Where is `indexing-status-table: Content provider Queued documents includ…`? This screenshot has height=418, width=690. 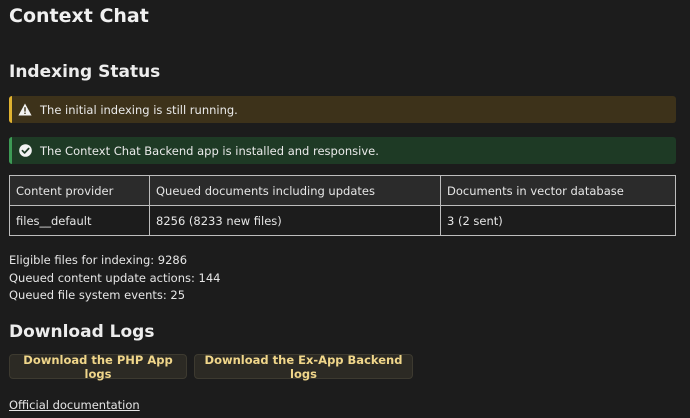
indexing-status-table: Content provider Queued documents includ… is located at coordinates (342, 205).